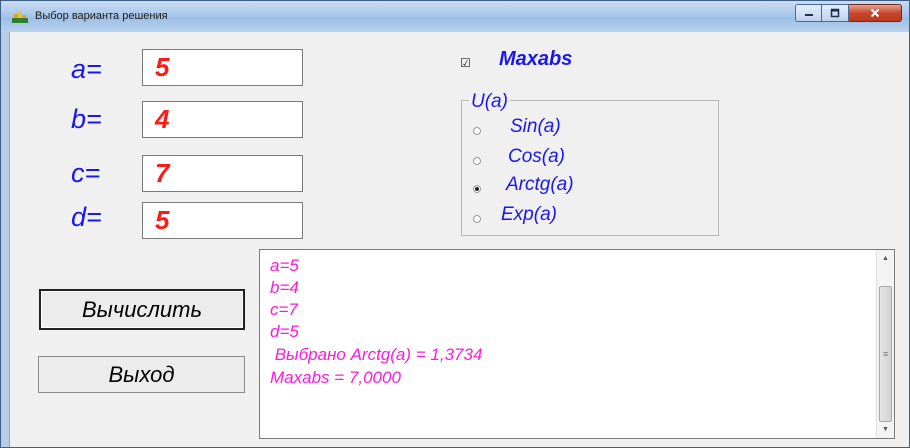  What do you see at coordinates (5, 239) in the screenshot?
I see `window-left-border` at bounding box center [5, 239].